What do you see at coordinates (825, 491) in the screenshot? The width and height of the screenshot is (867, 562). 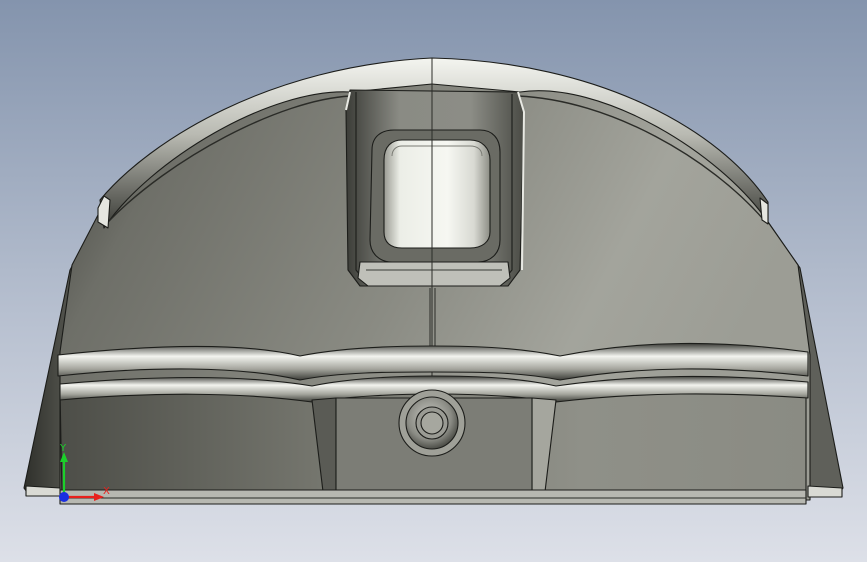 I see `base-foot-right` at bounding box center [825, 491].